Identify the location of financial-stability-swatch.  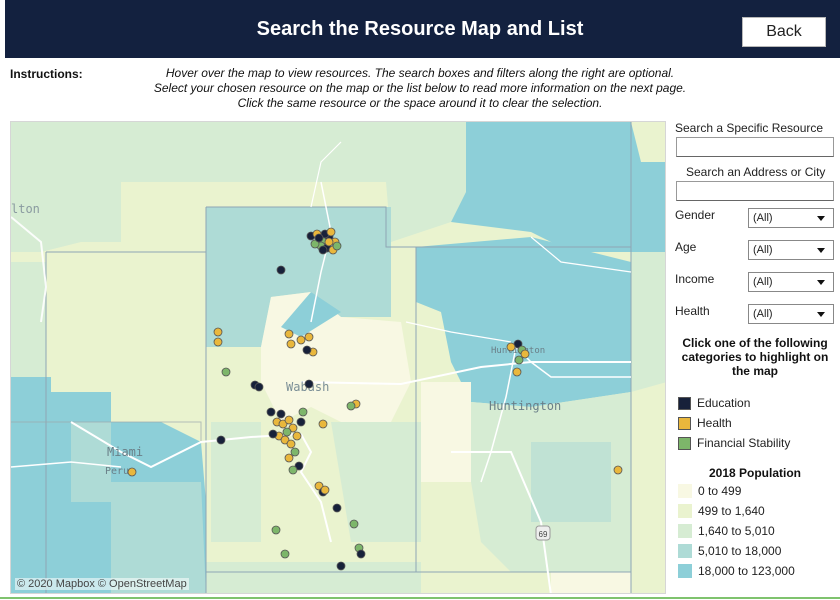
(684, 443).